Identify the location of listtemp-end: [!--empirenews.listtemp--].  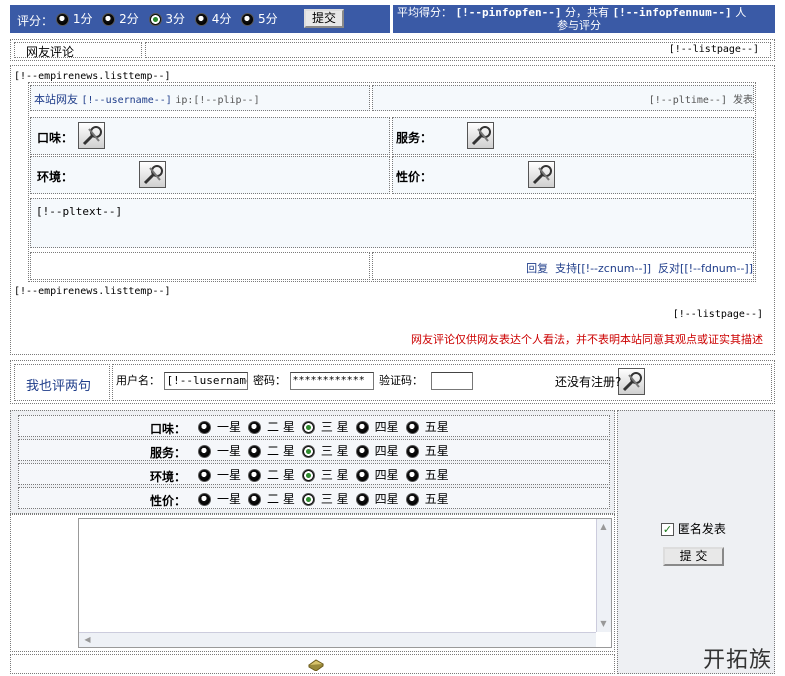
(92, 291).